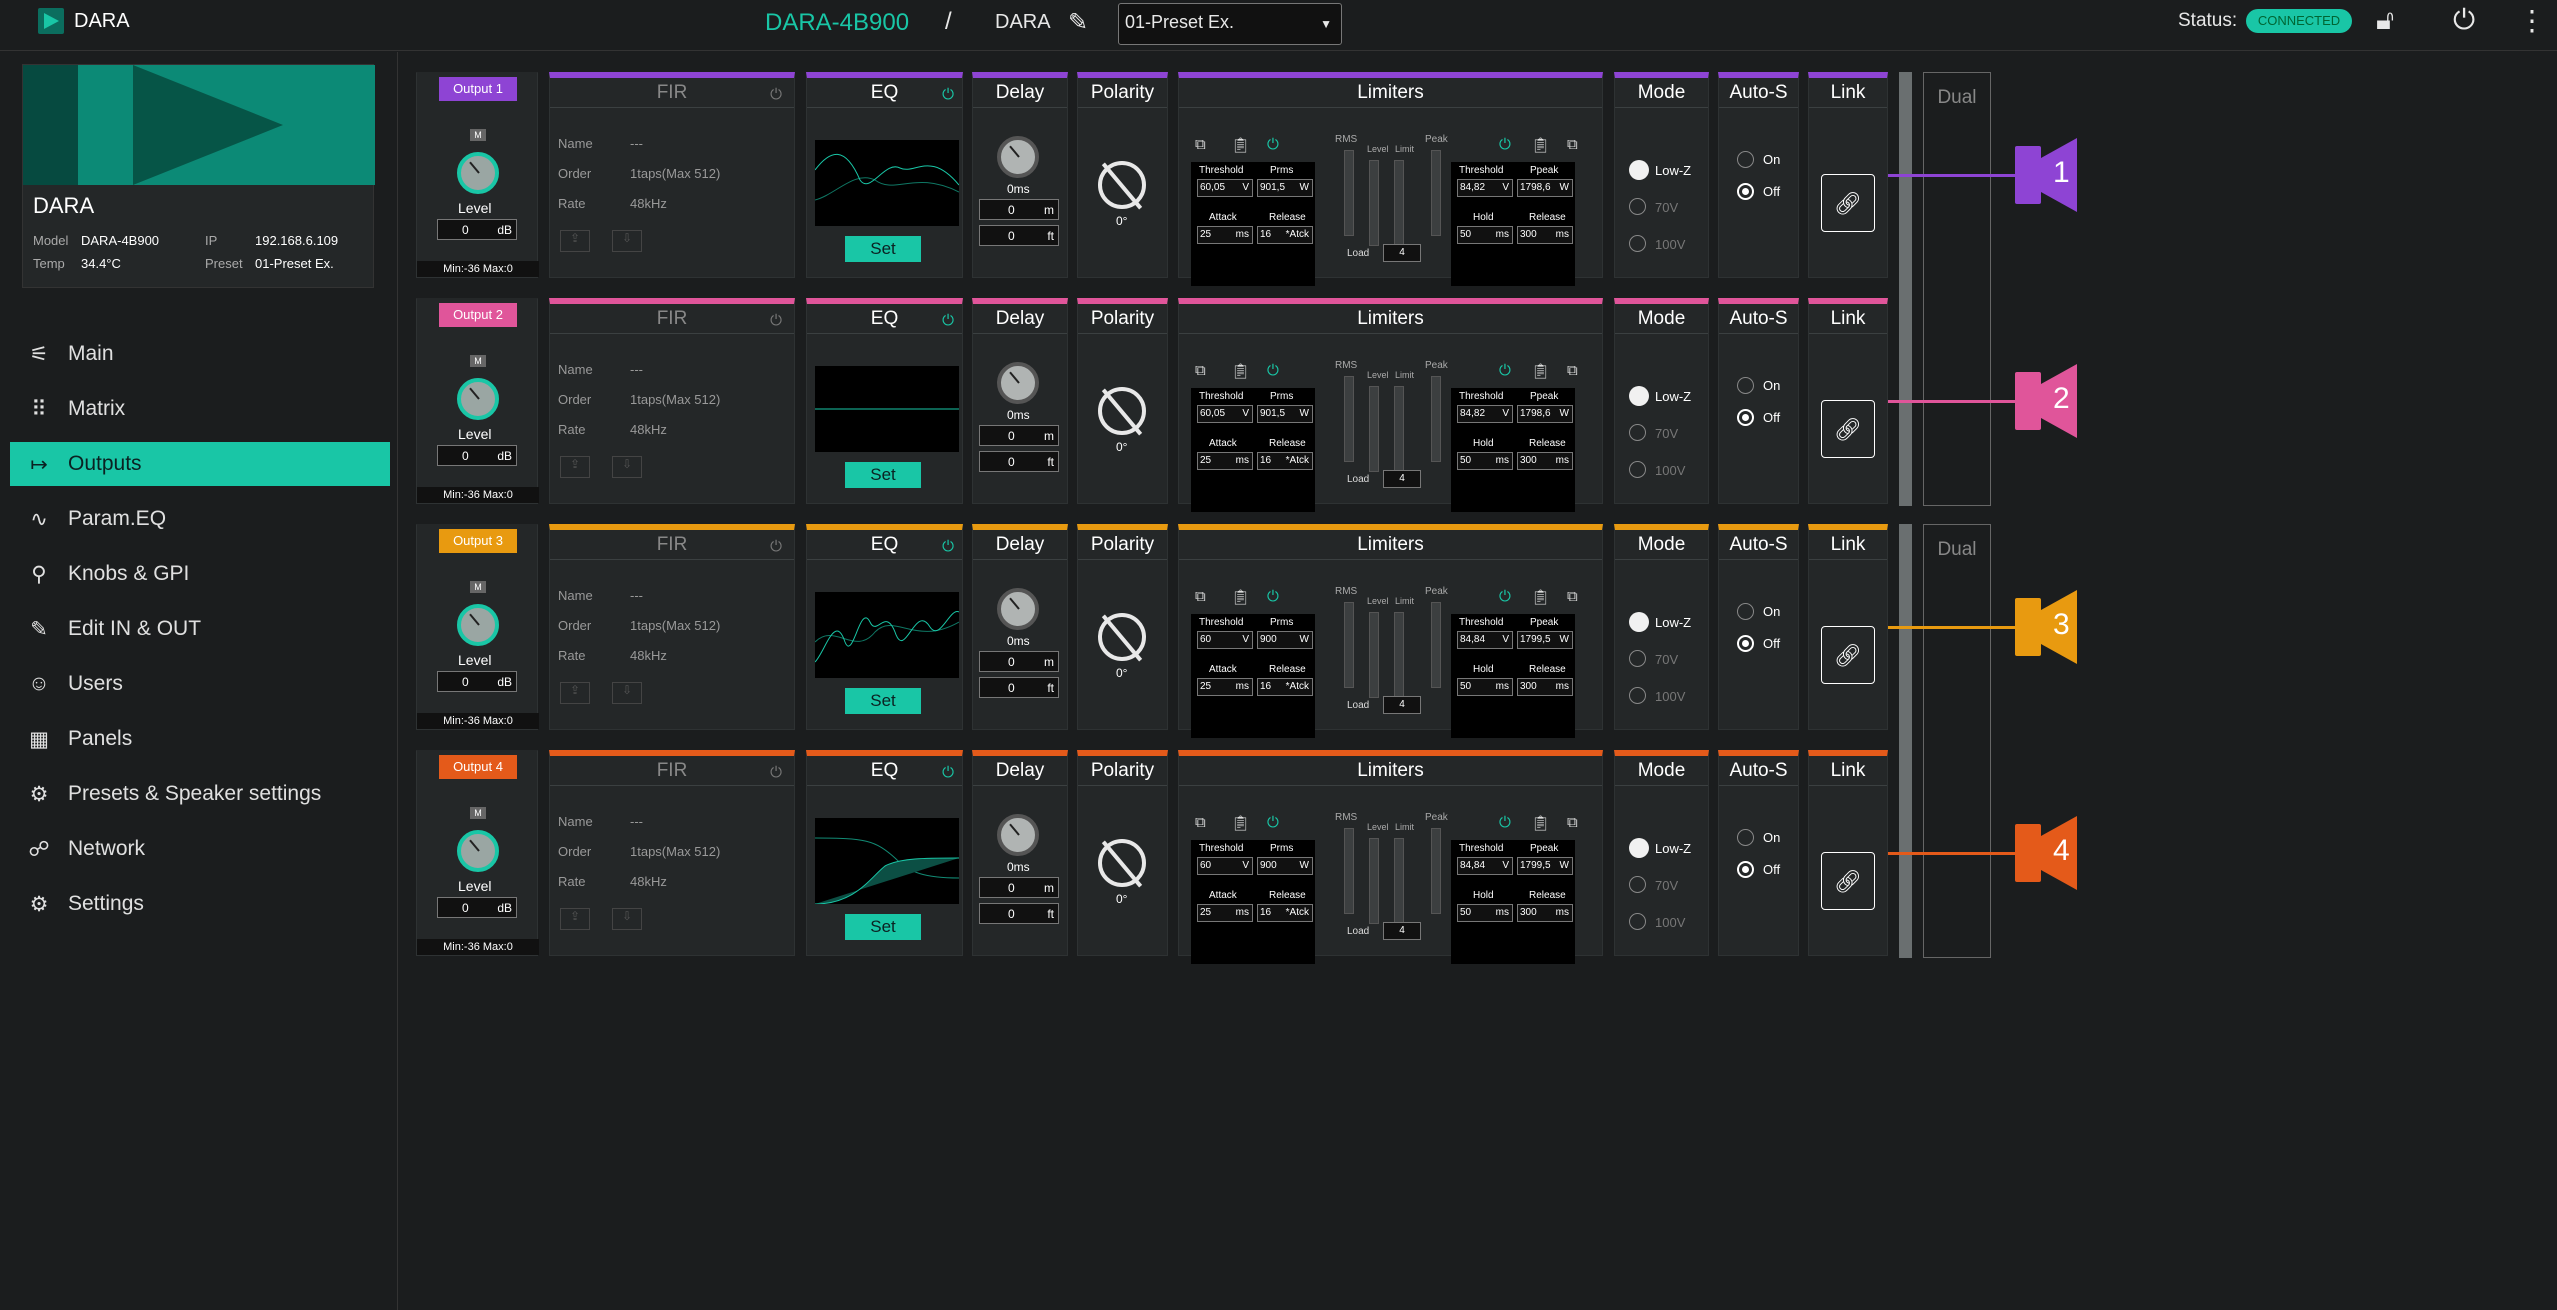 The image size is (2557, 1310). I want to click on dual-group-1-2: Dual, so click(1957, 289).